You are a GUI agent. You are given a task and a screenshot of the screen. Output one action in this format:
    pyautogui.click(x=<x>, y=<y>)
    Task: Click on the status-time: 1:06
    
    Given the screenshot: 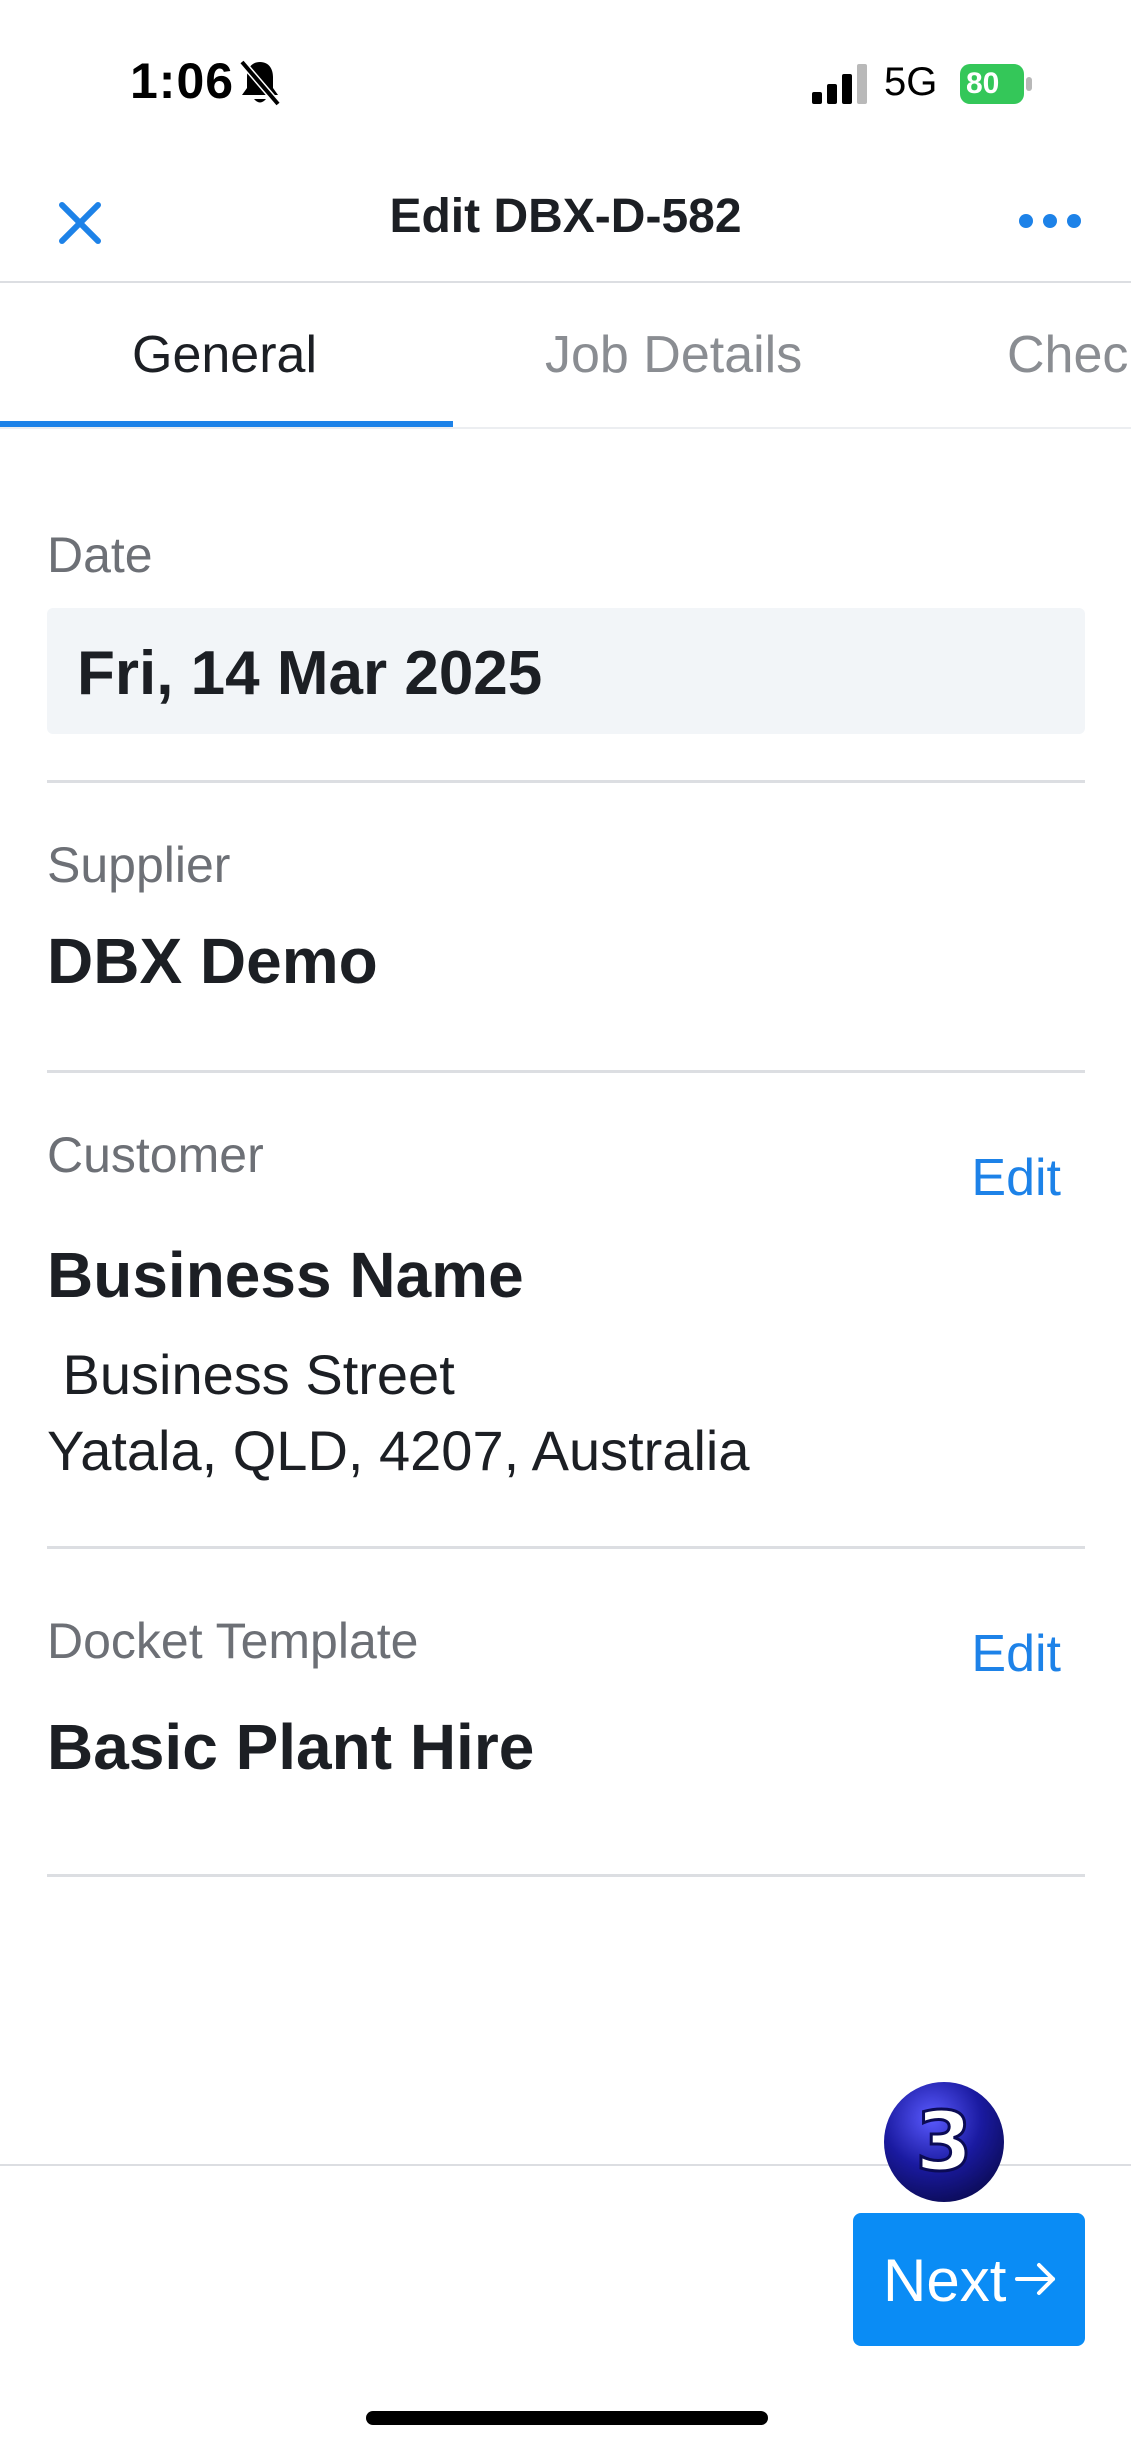 What is the action you would take?
    pyautogui.click(x=182, y=81)
    